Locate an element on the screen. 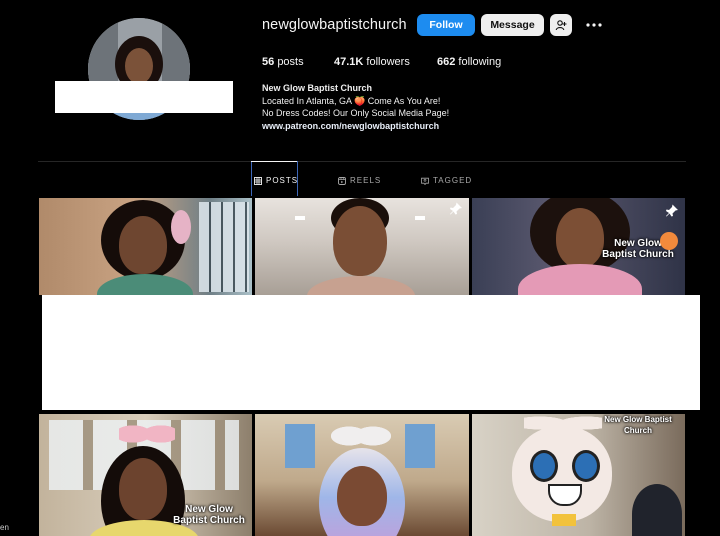 The width and height of the screenshot is (720, 536). stat-label: followers is located at coordinates (388, 62).